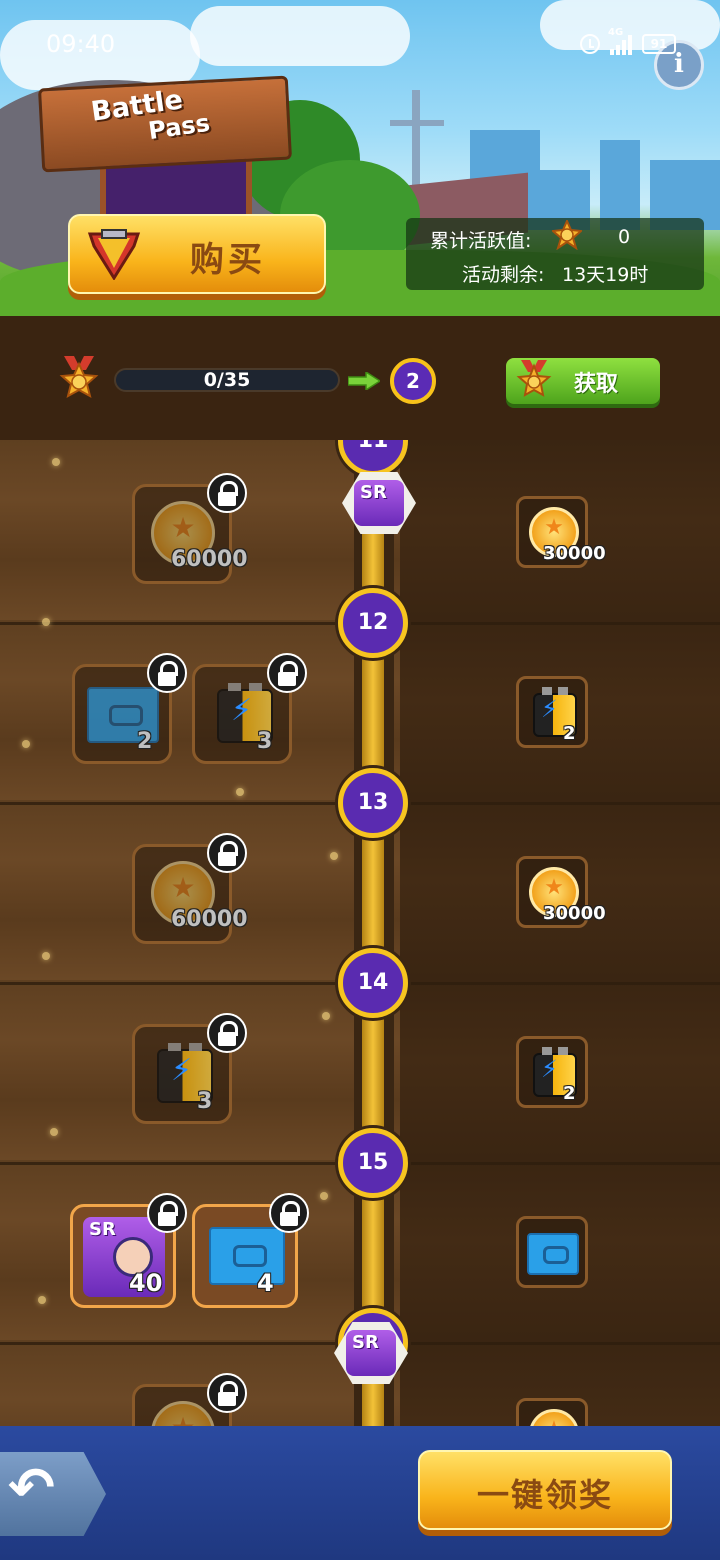 The image size is (720, 1560). I want to click on progress-band: 0/35 2 获取, so click(360, 378).